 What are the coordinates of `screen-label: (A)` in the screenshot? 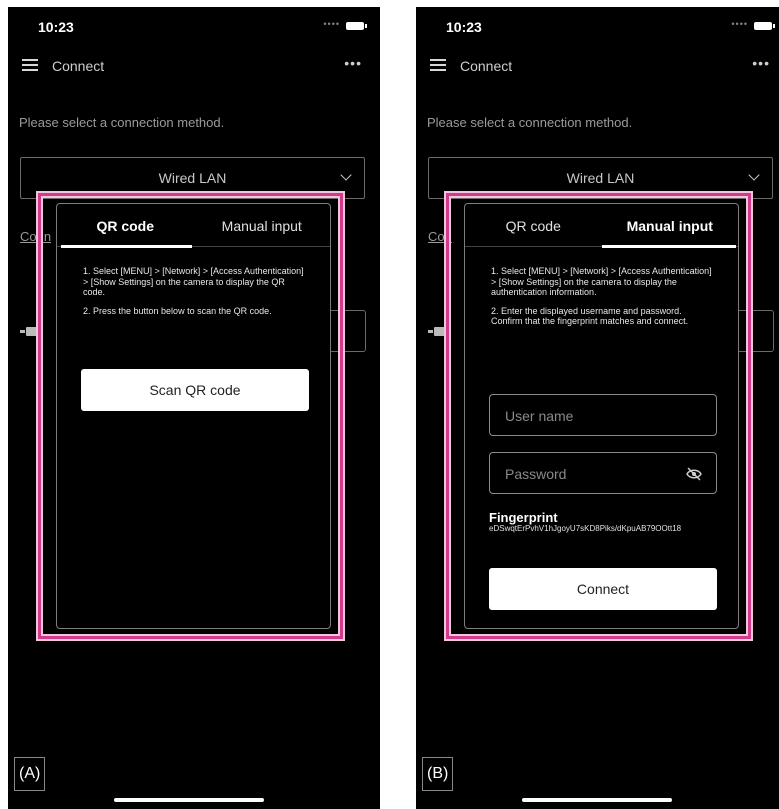 It's located at (30, 774).